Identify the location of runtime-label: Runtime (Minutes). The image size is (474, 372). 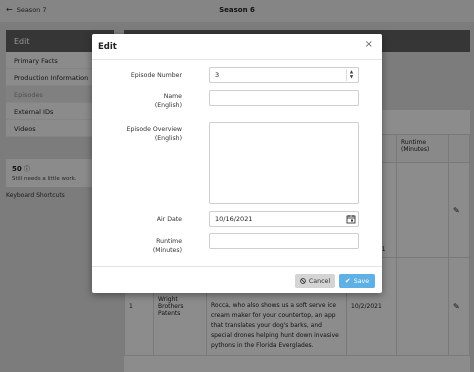
(167, 246).